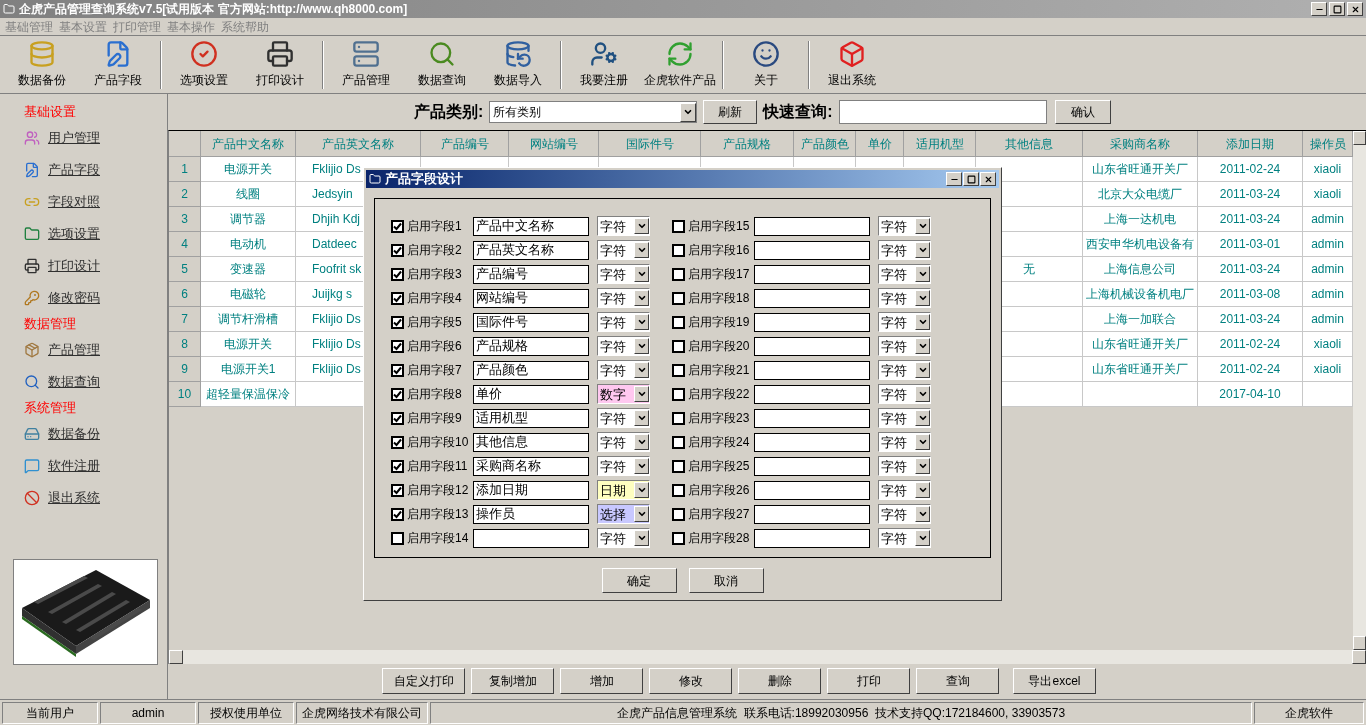 The image size is (1366, 725). Describe the element at coordinates (74, 350) in the screenshot. I see `sidebar-link: 产品管理` at that location.